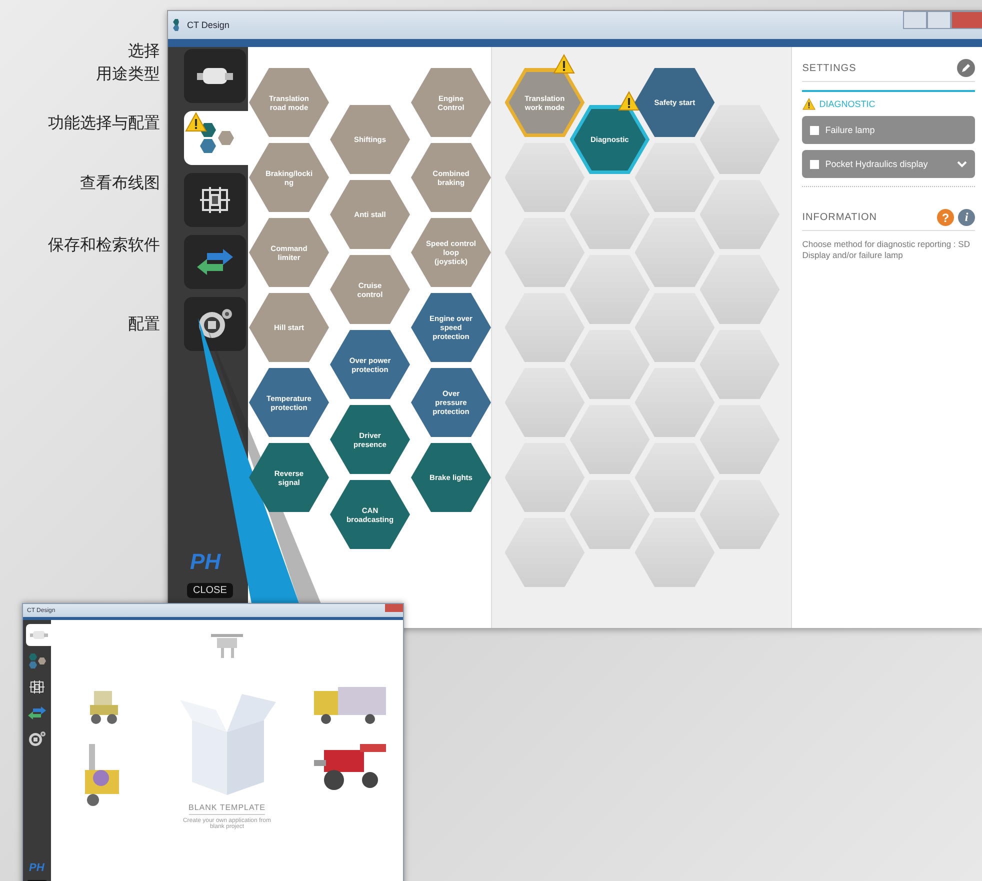  I want to click on option-dropdown: Pocket Hydraulics display, so click(888, 164).